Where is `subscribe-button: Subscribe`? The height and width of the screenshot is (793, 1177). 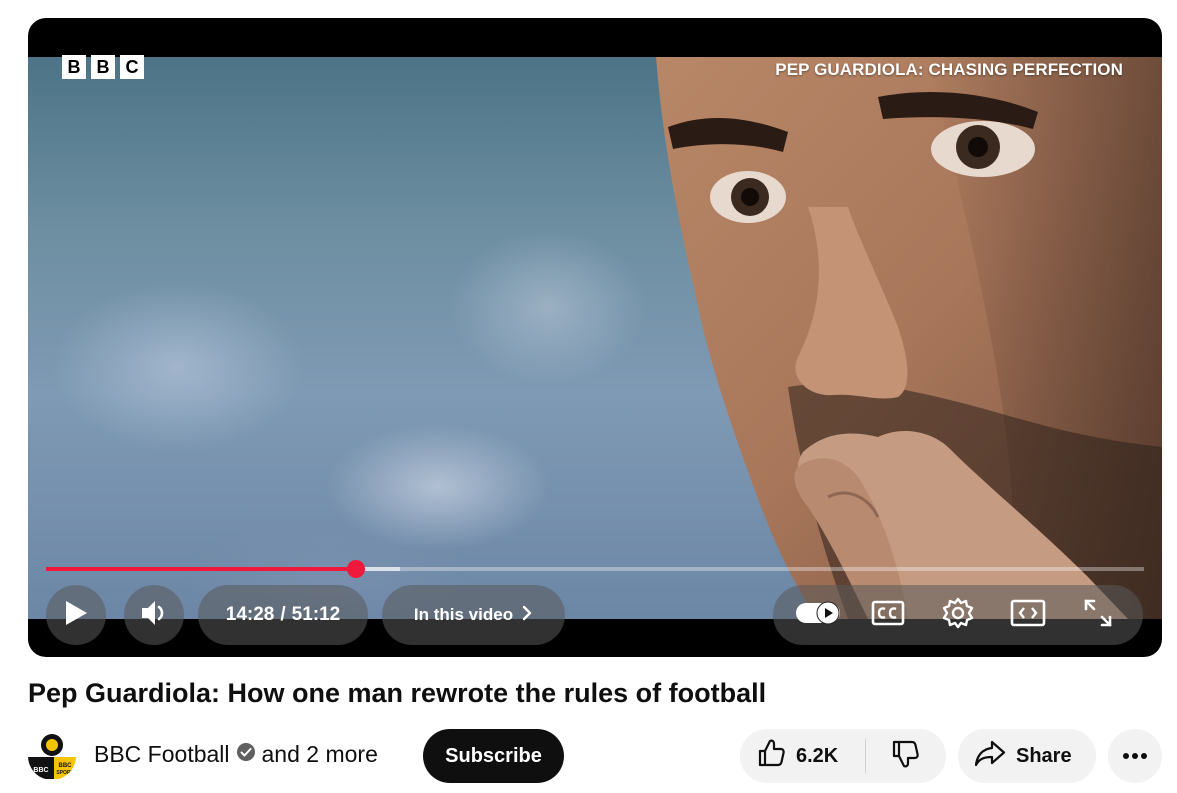
subscribe-button: Subscribe is located at coordinates (493, 756).